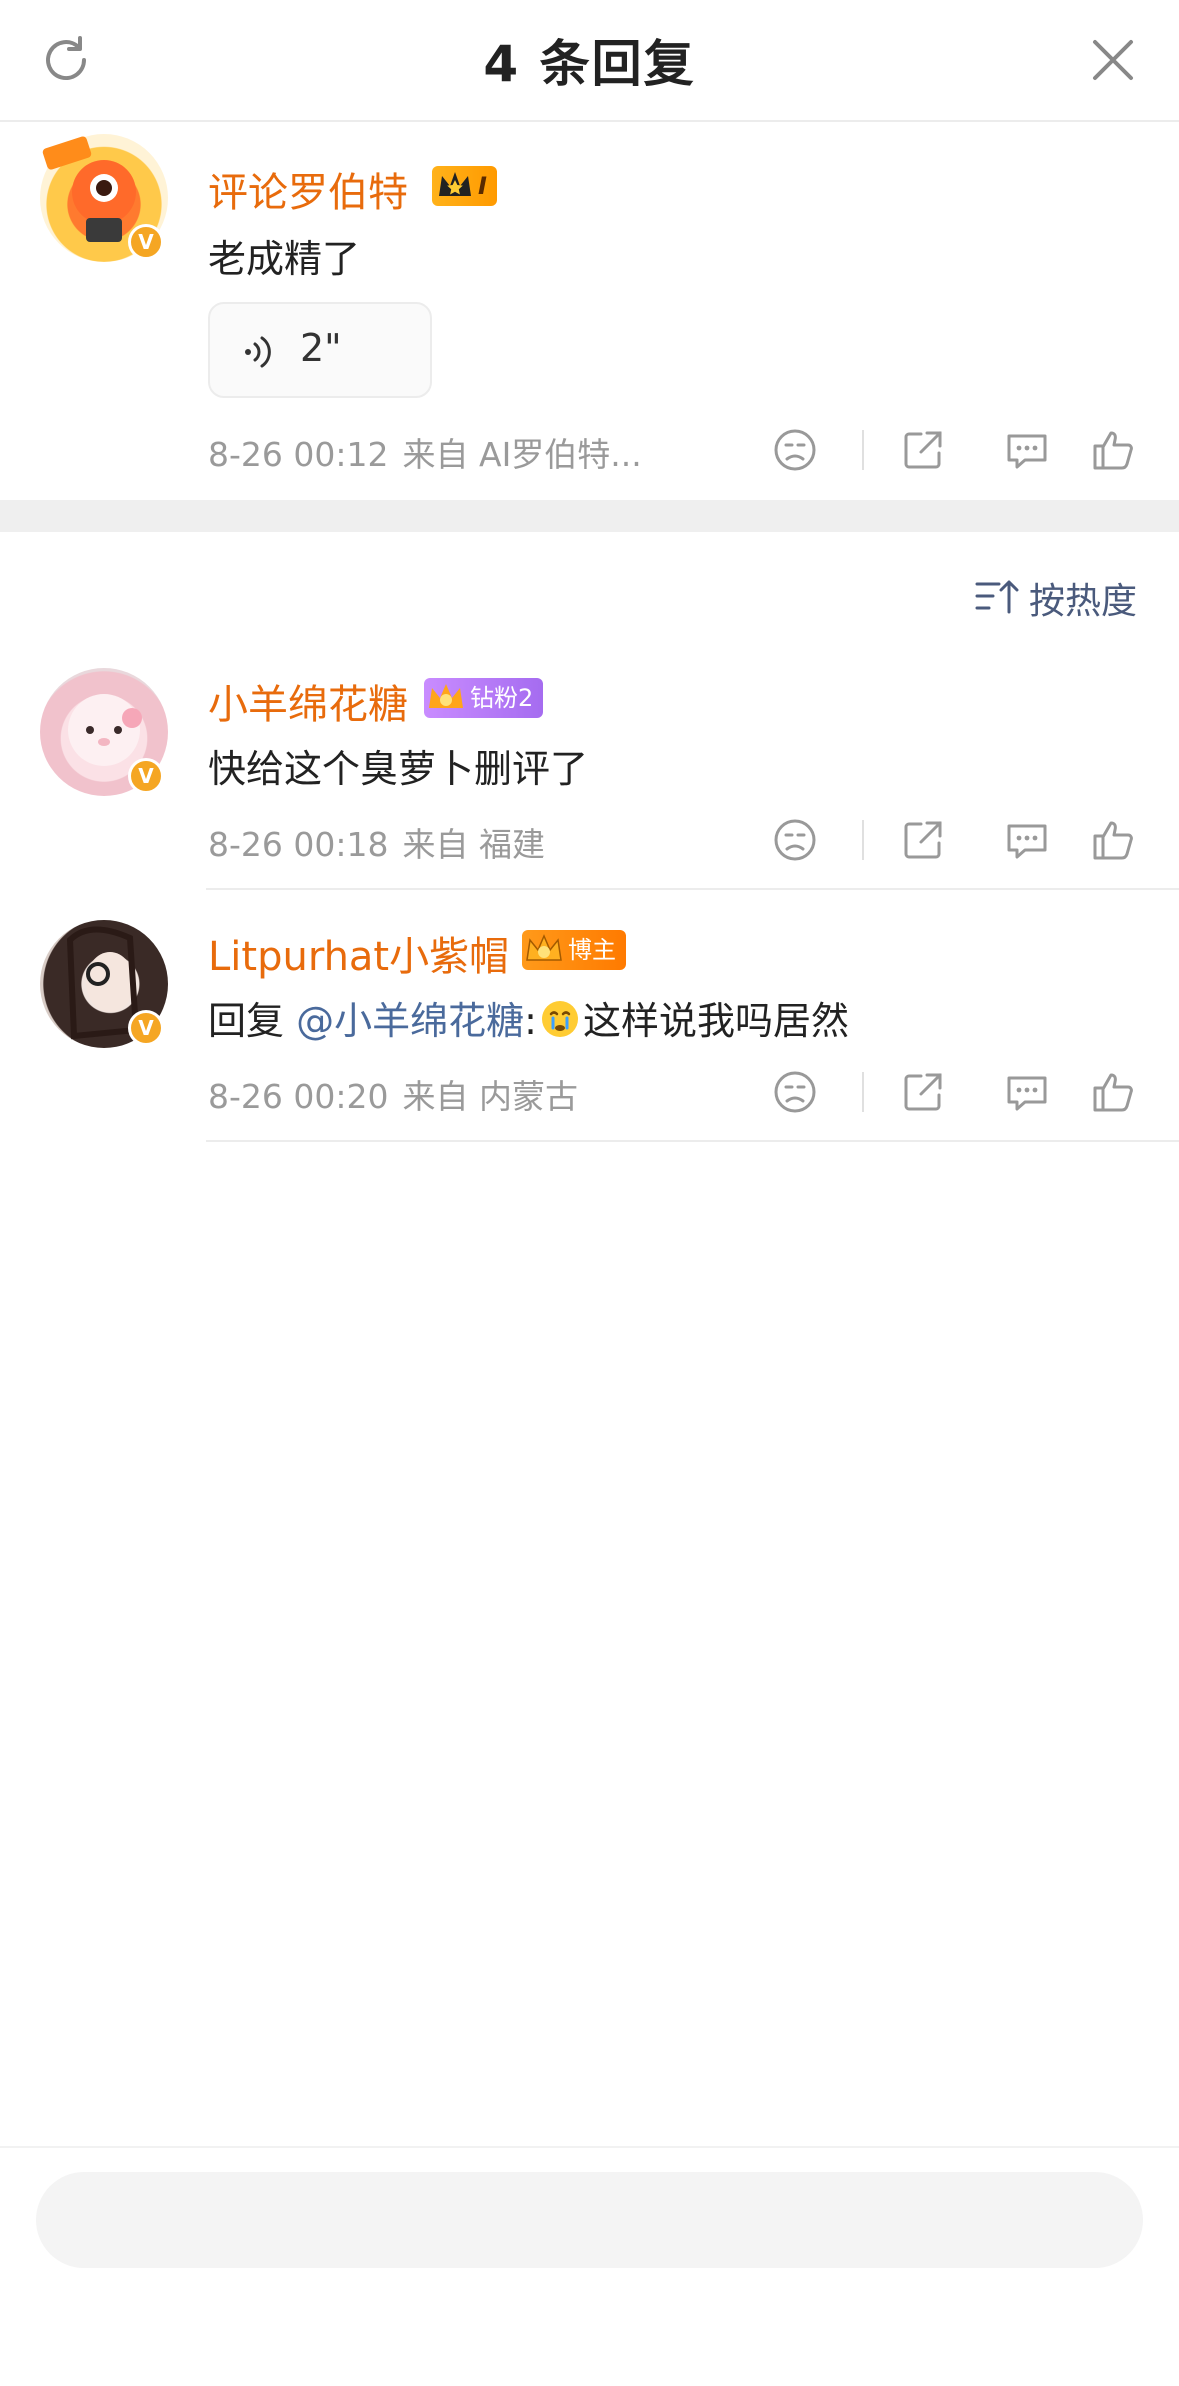 This screenshot has height=2386, width=1179. Describe the element at coordinates (589, 775) in the screenshot. I see `reply-item: V 小羊绵花糖 钻粉2 快给这个臭萝卜删评了 8-26 00:18 来自 福建` at that location.